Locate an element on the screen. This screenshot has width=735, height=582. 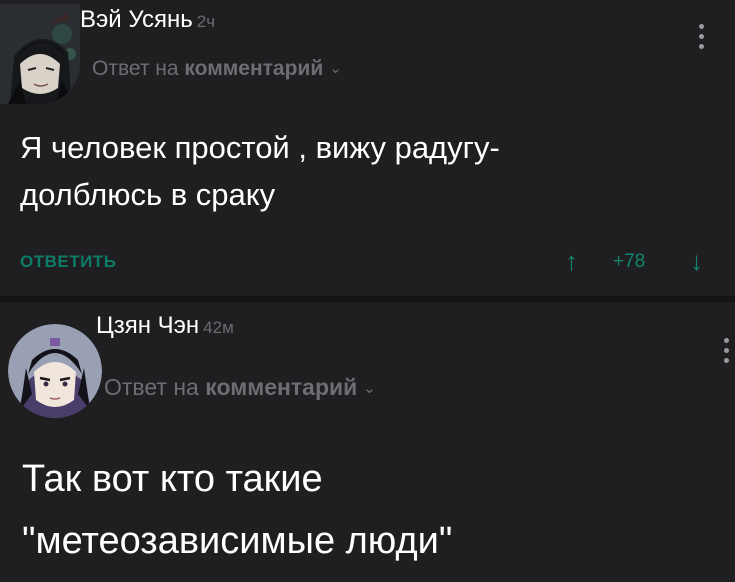
username: Цзян Чэн 42м is located at coordinates (165, 326).